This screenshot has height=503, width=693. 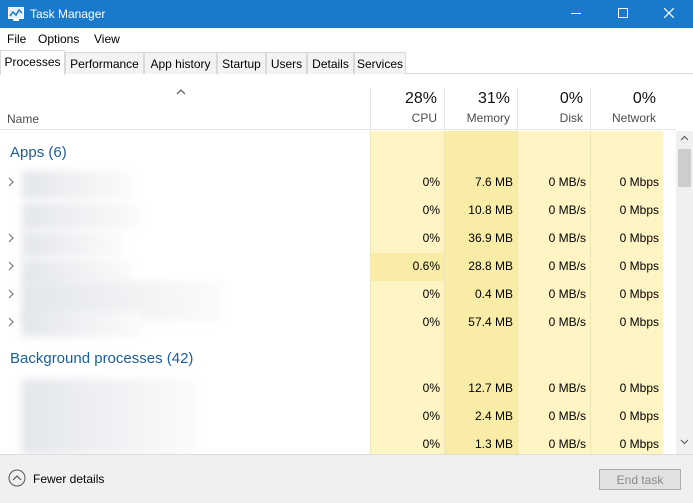 What do you see at coordinates (338, 442) in the screenshot?
I see `table-row: 0% 1.3 MB 0 MB/s 0 Mbps` at bounding box center [338, 442].